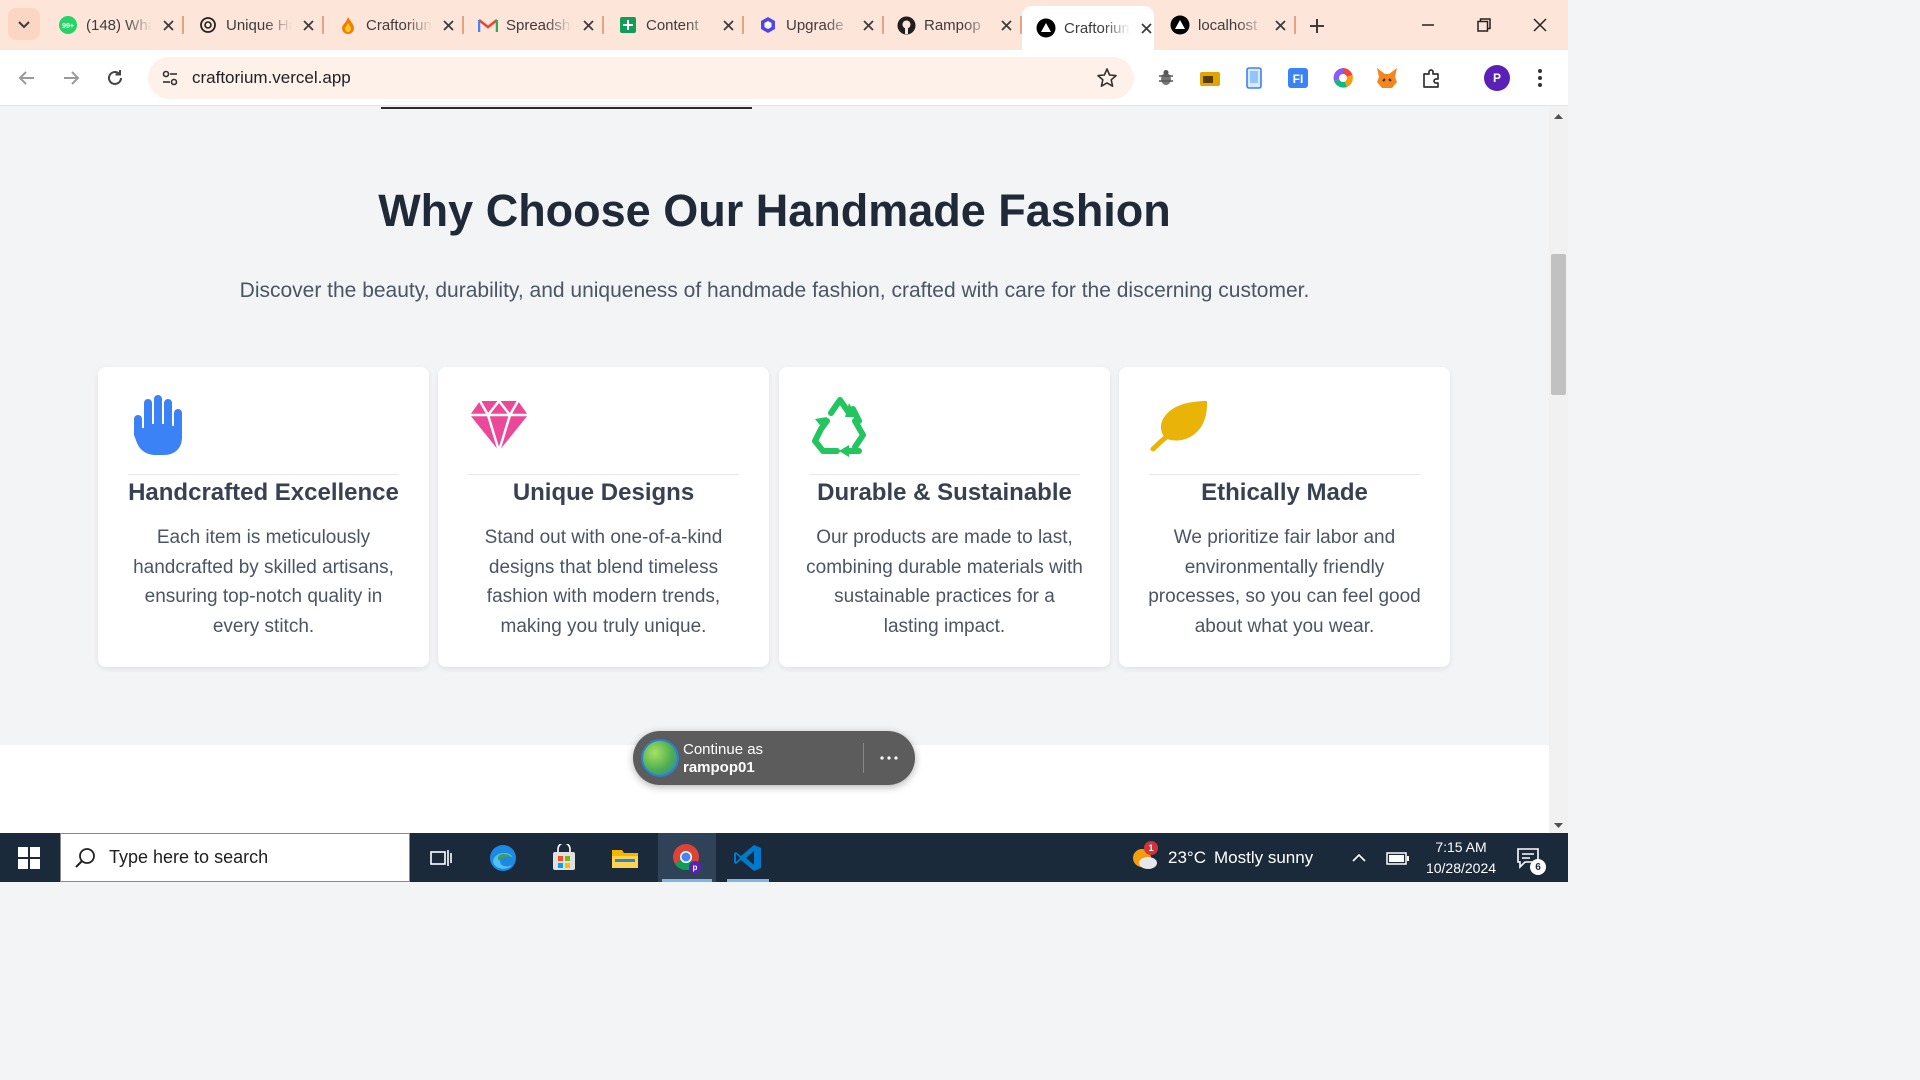 This screenshot has width=1920, height=1080. Describe the element at coordinates (564, 857) in the screenshot. I see `store-taskbar-icon` at that location.